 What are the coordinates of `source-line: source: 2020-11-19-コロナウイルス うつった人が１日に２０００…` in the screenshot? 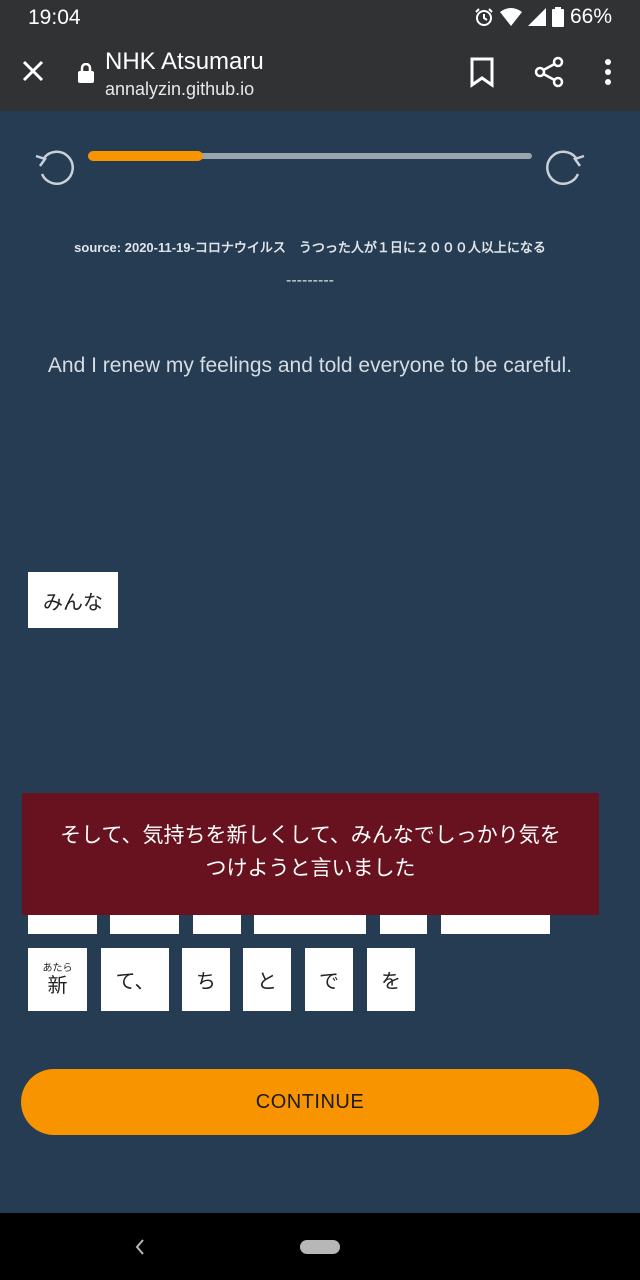 It's located at (310, 247).